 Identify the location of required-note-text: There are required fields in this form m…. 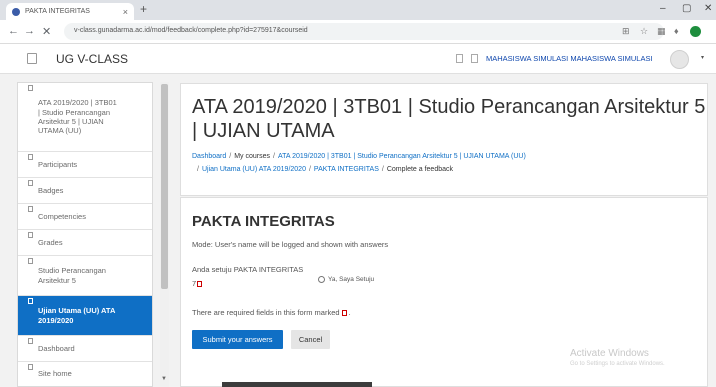
(266, 312).